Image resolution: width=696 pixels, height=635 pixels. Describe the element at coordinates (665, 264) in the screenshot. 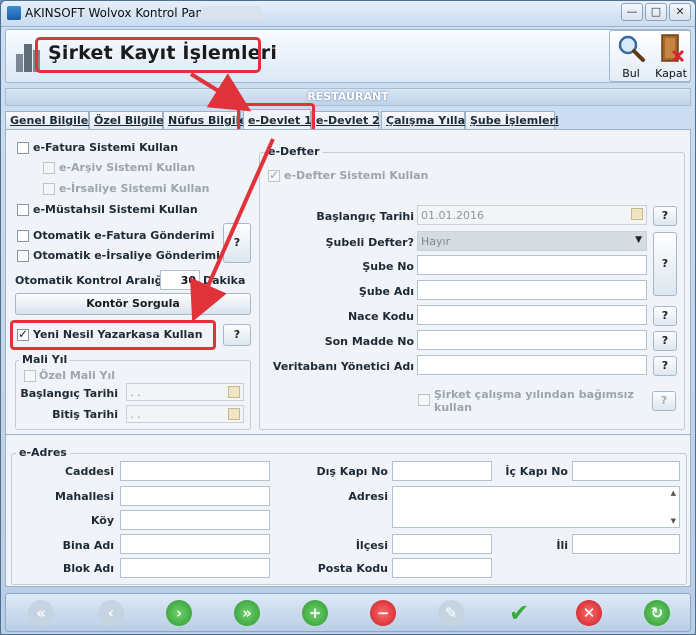

I see `sube-help-button: ?` at that location.